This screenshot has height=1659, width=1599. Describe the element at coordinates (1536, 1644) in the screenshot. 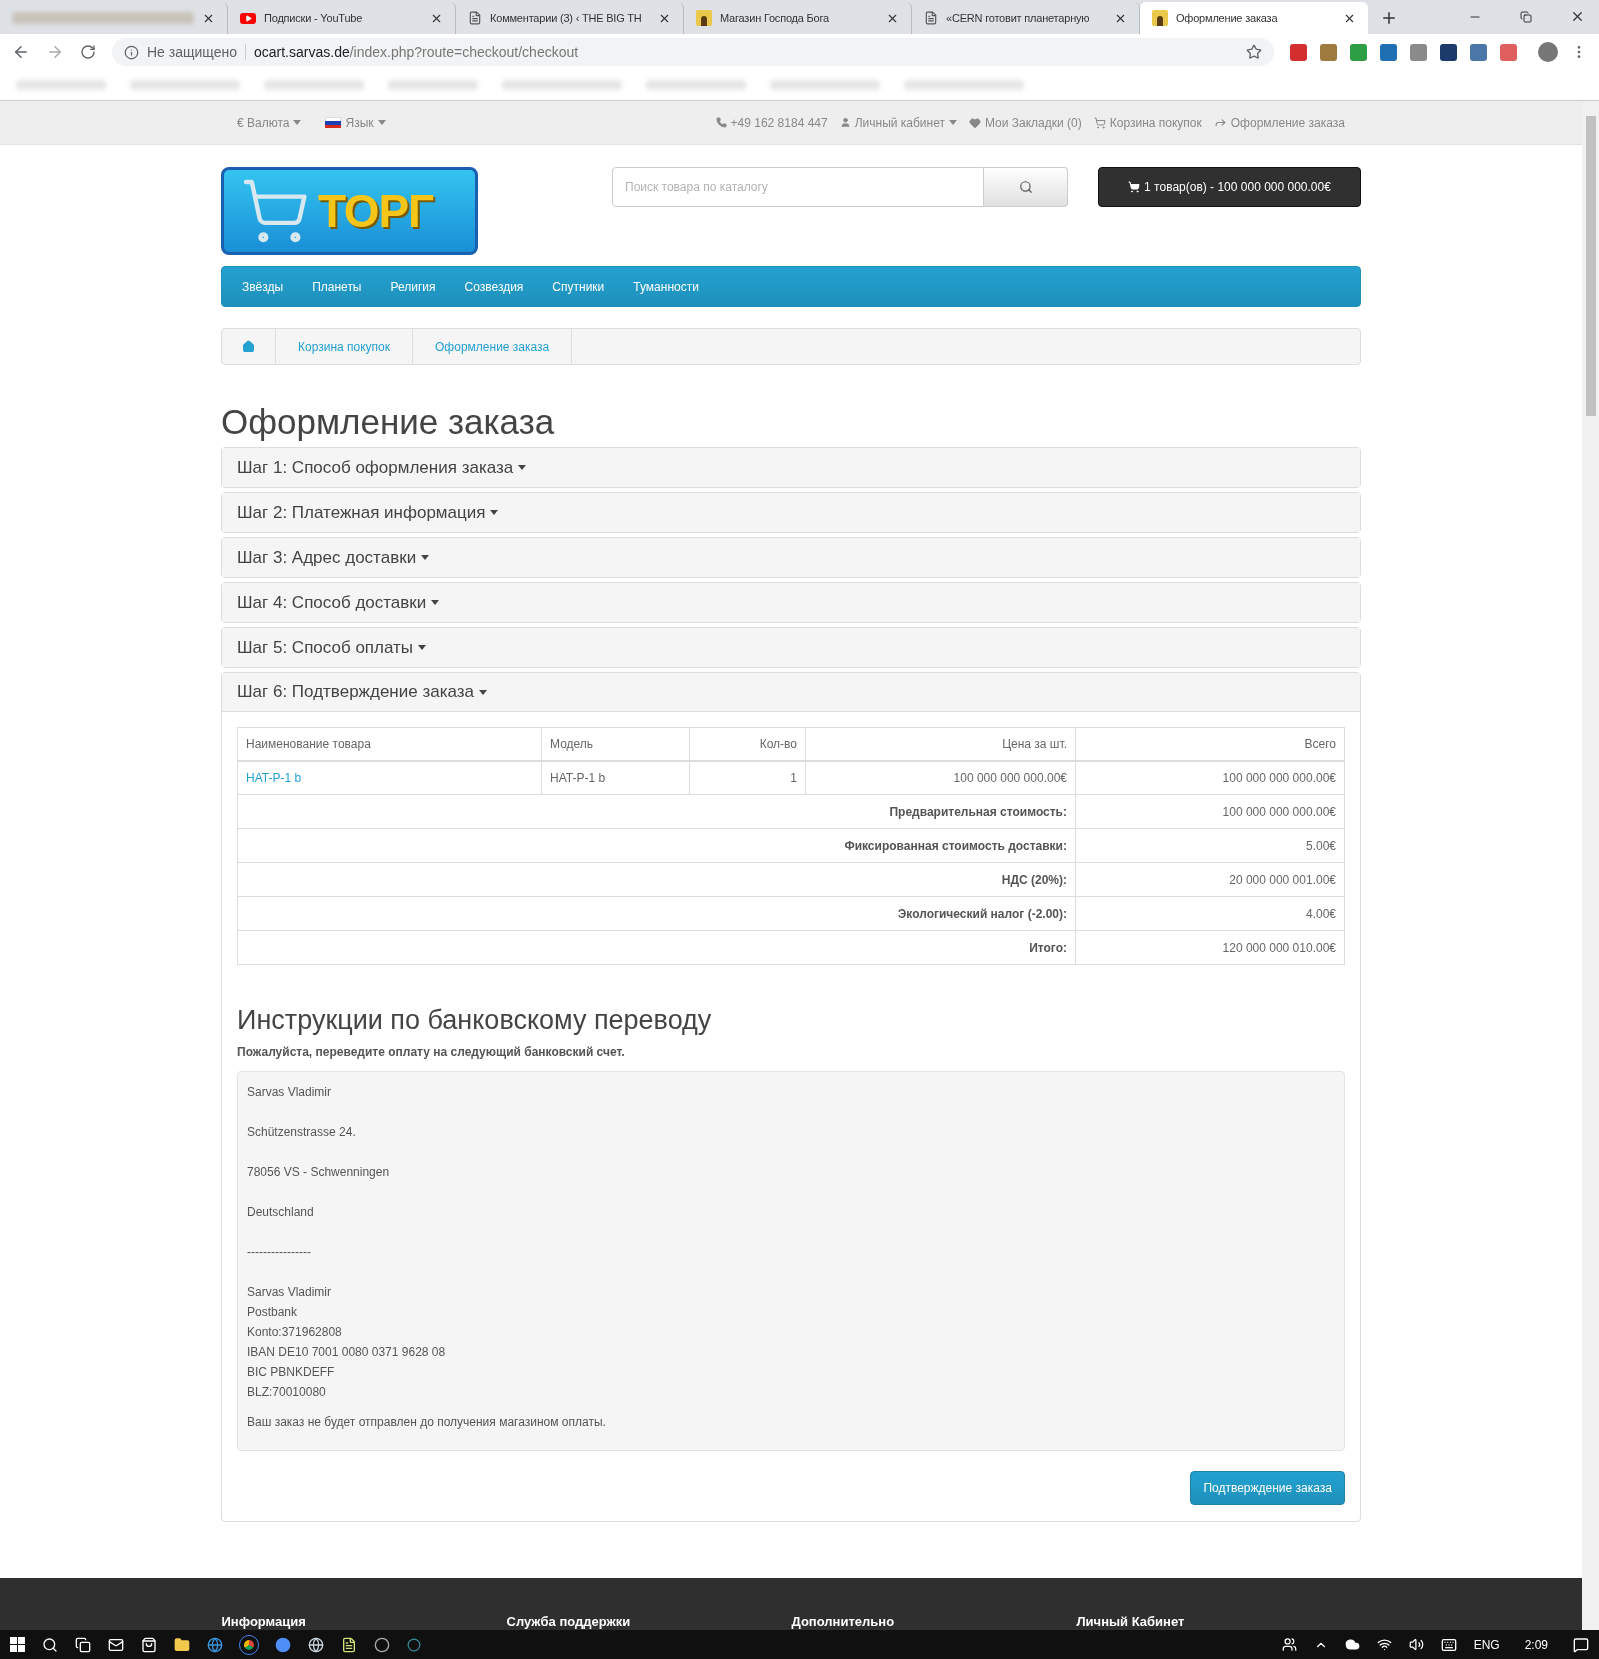

I see `clock: 2:09` at that location.